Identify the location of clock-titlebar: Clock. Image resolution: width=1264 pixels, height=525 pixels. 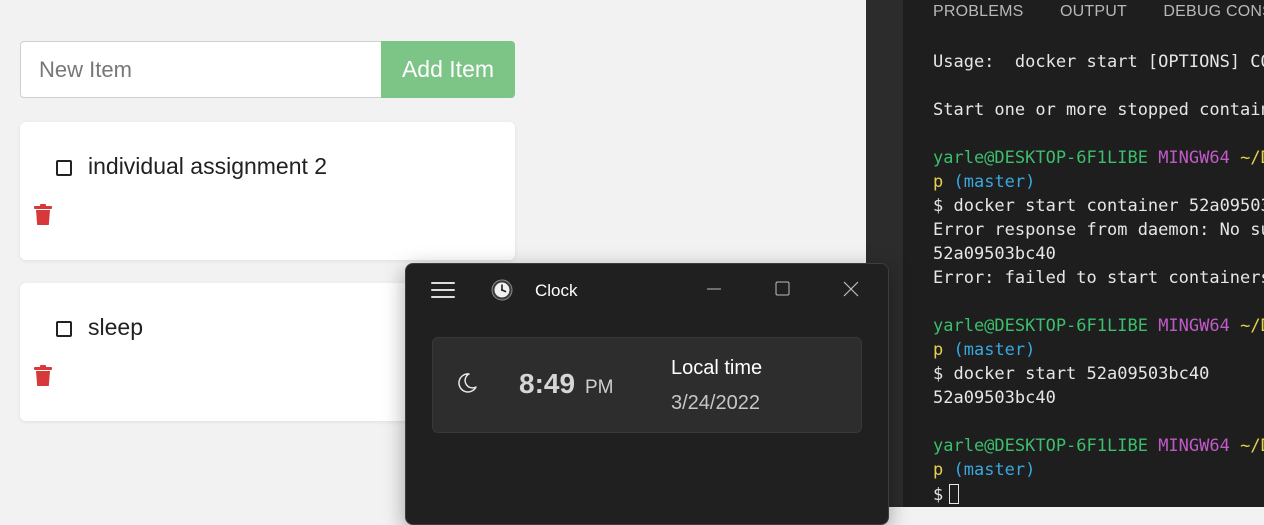
(647, 290).